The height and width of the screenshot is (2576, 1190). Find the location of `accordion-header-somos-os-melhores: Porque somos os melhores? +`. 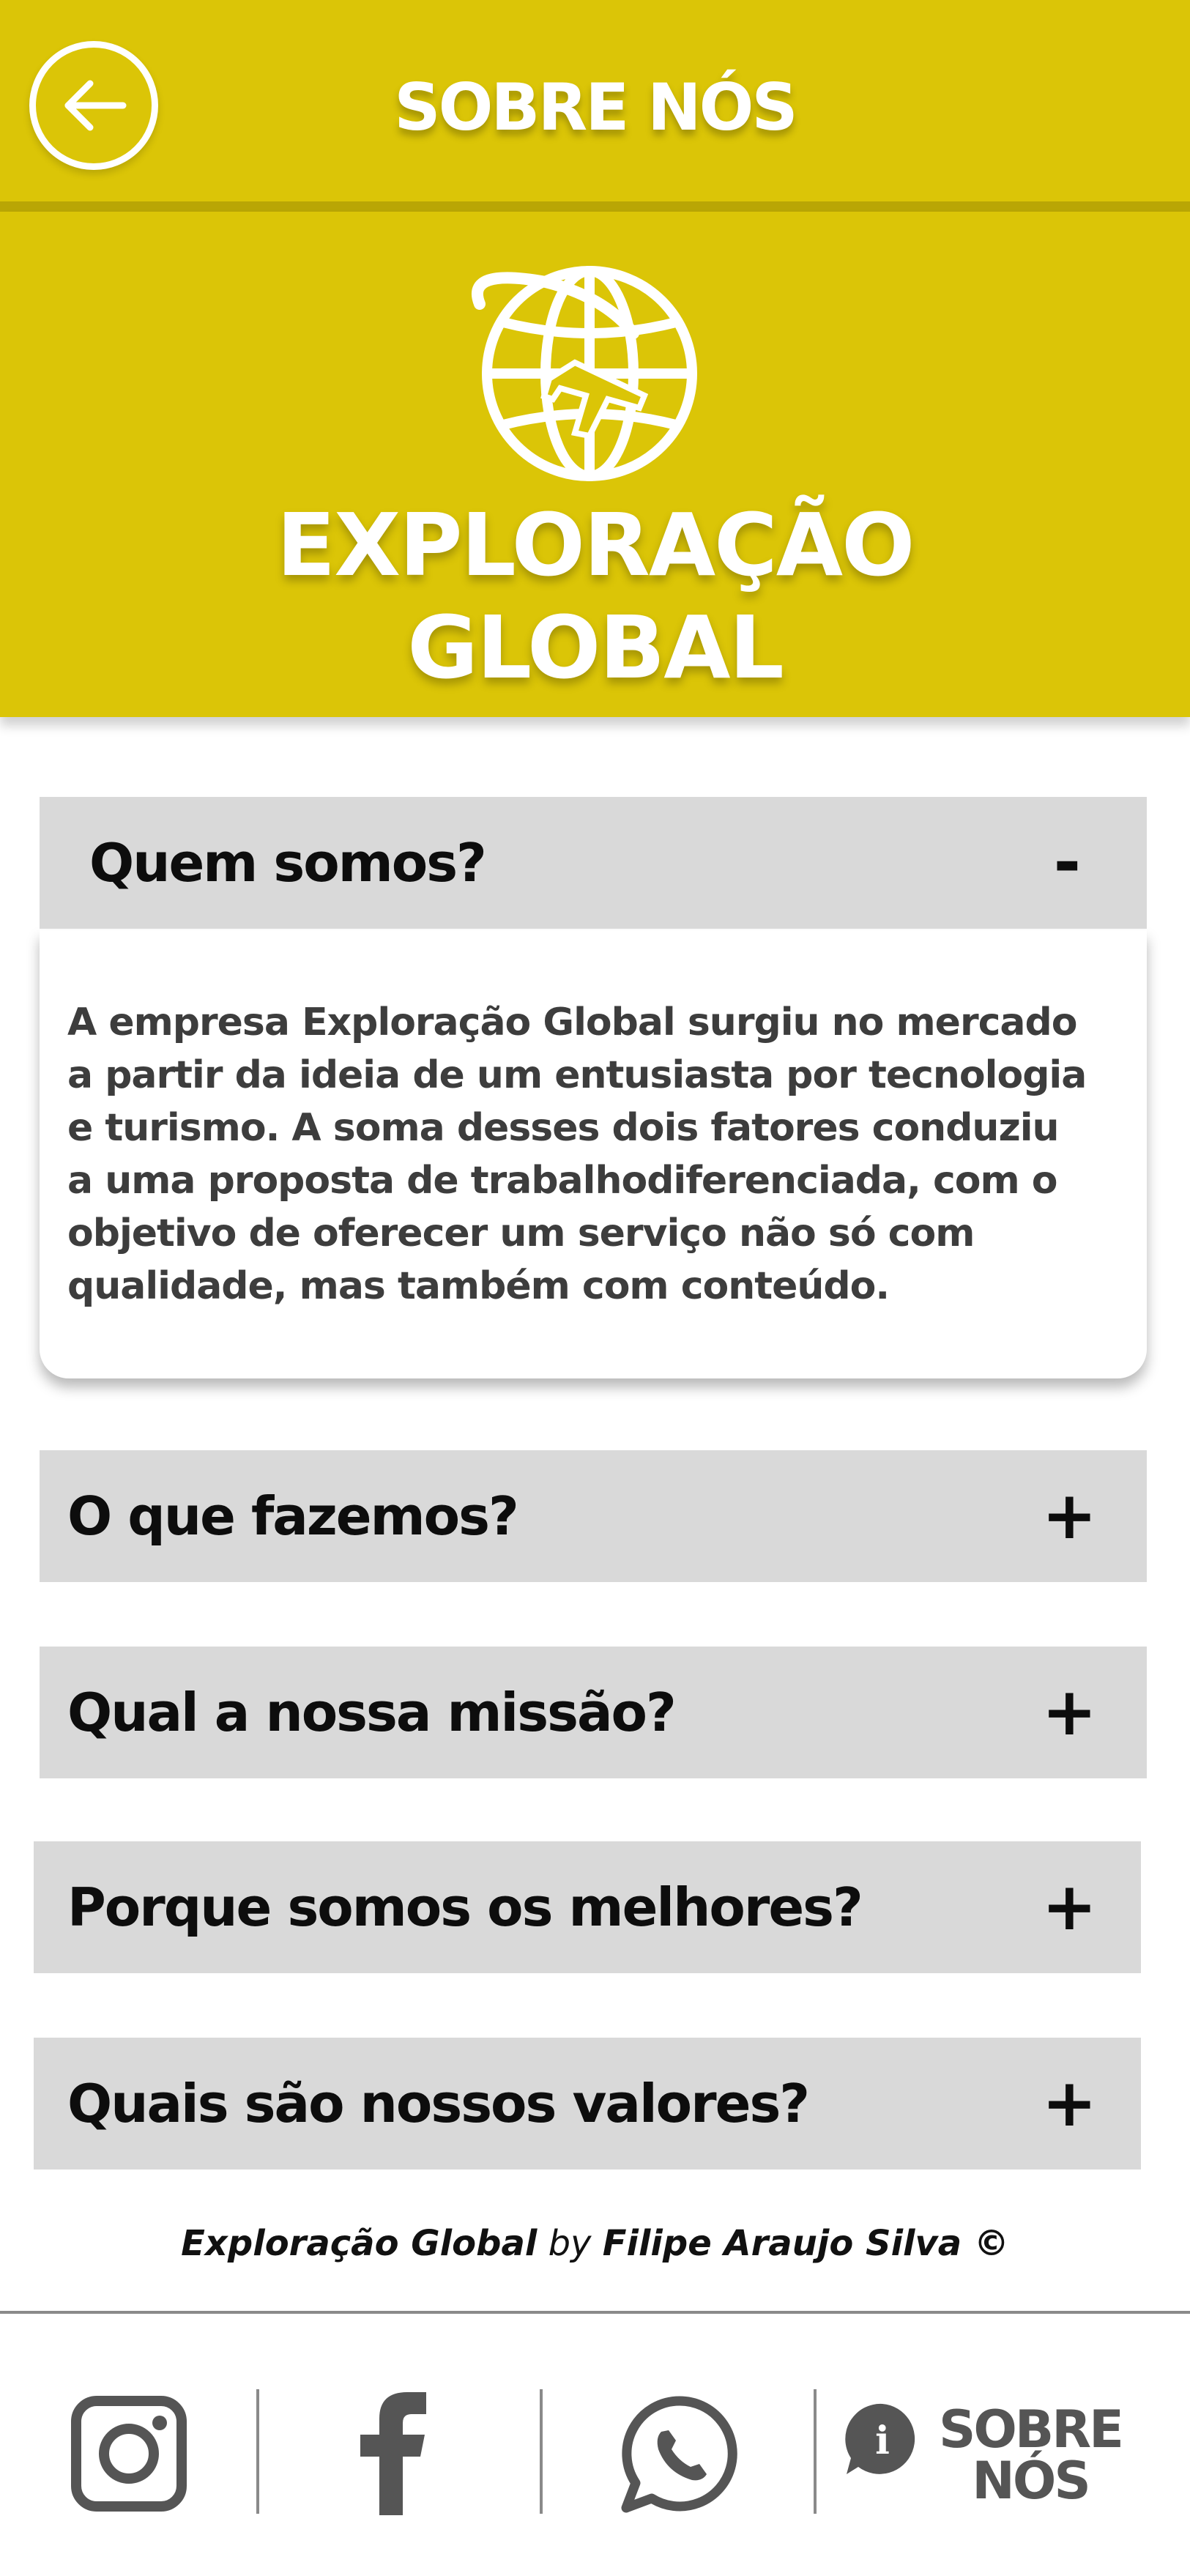

accordion-header-somos-os-melhores: Porque somos os melhores? + is located at coordinates (587, 1907).